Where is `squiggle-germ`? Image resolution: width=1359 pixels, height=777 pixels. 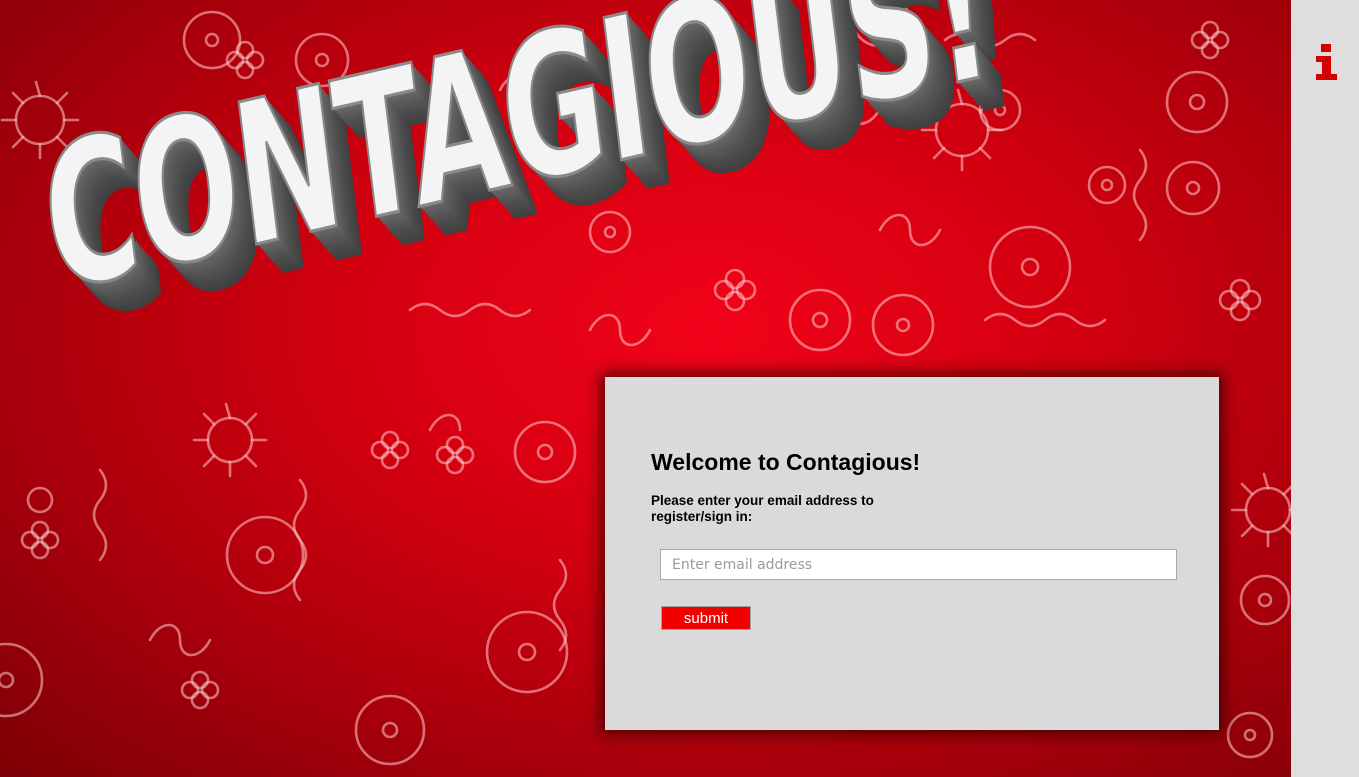 squiggle-germ is located at coordinates (180, 640).